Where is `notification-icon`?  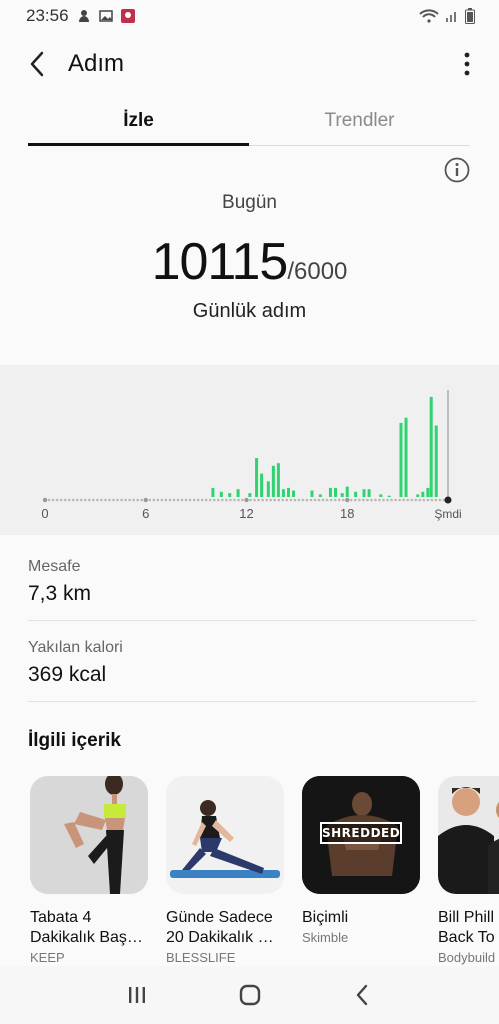
notification-icon is located at coordinates (83, 16).